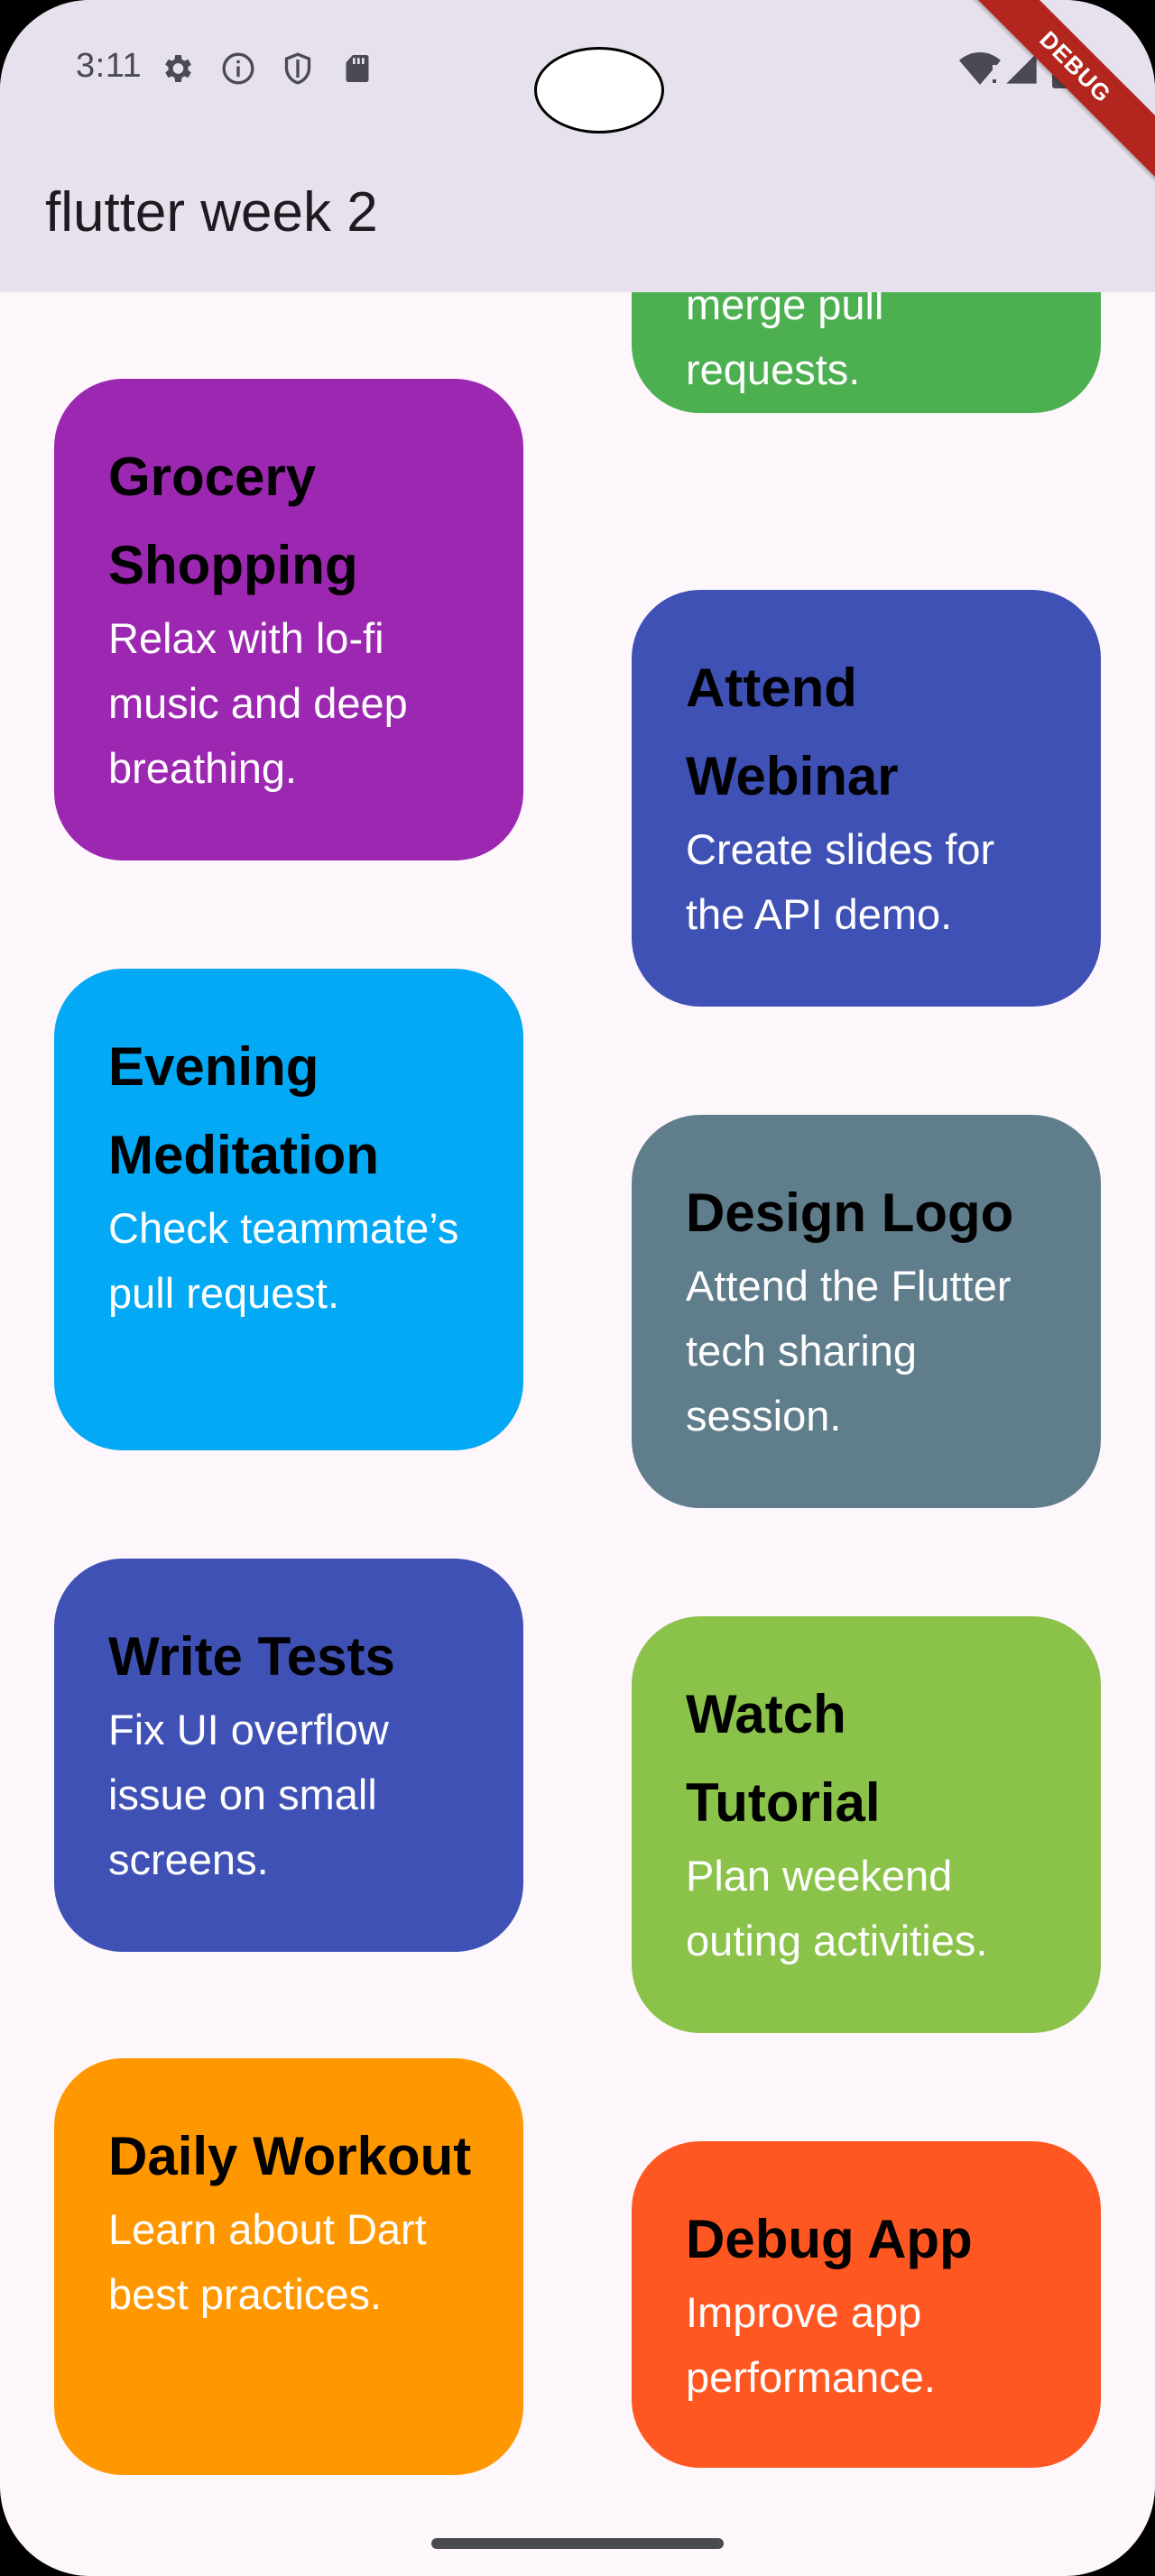 The height and width of the screenshot is (2576, 1155). I want to click on home-indicator, so click(577, 2543).